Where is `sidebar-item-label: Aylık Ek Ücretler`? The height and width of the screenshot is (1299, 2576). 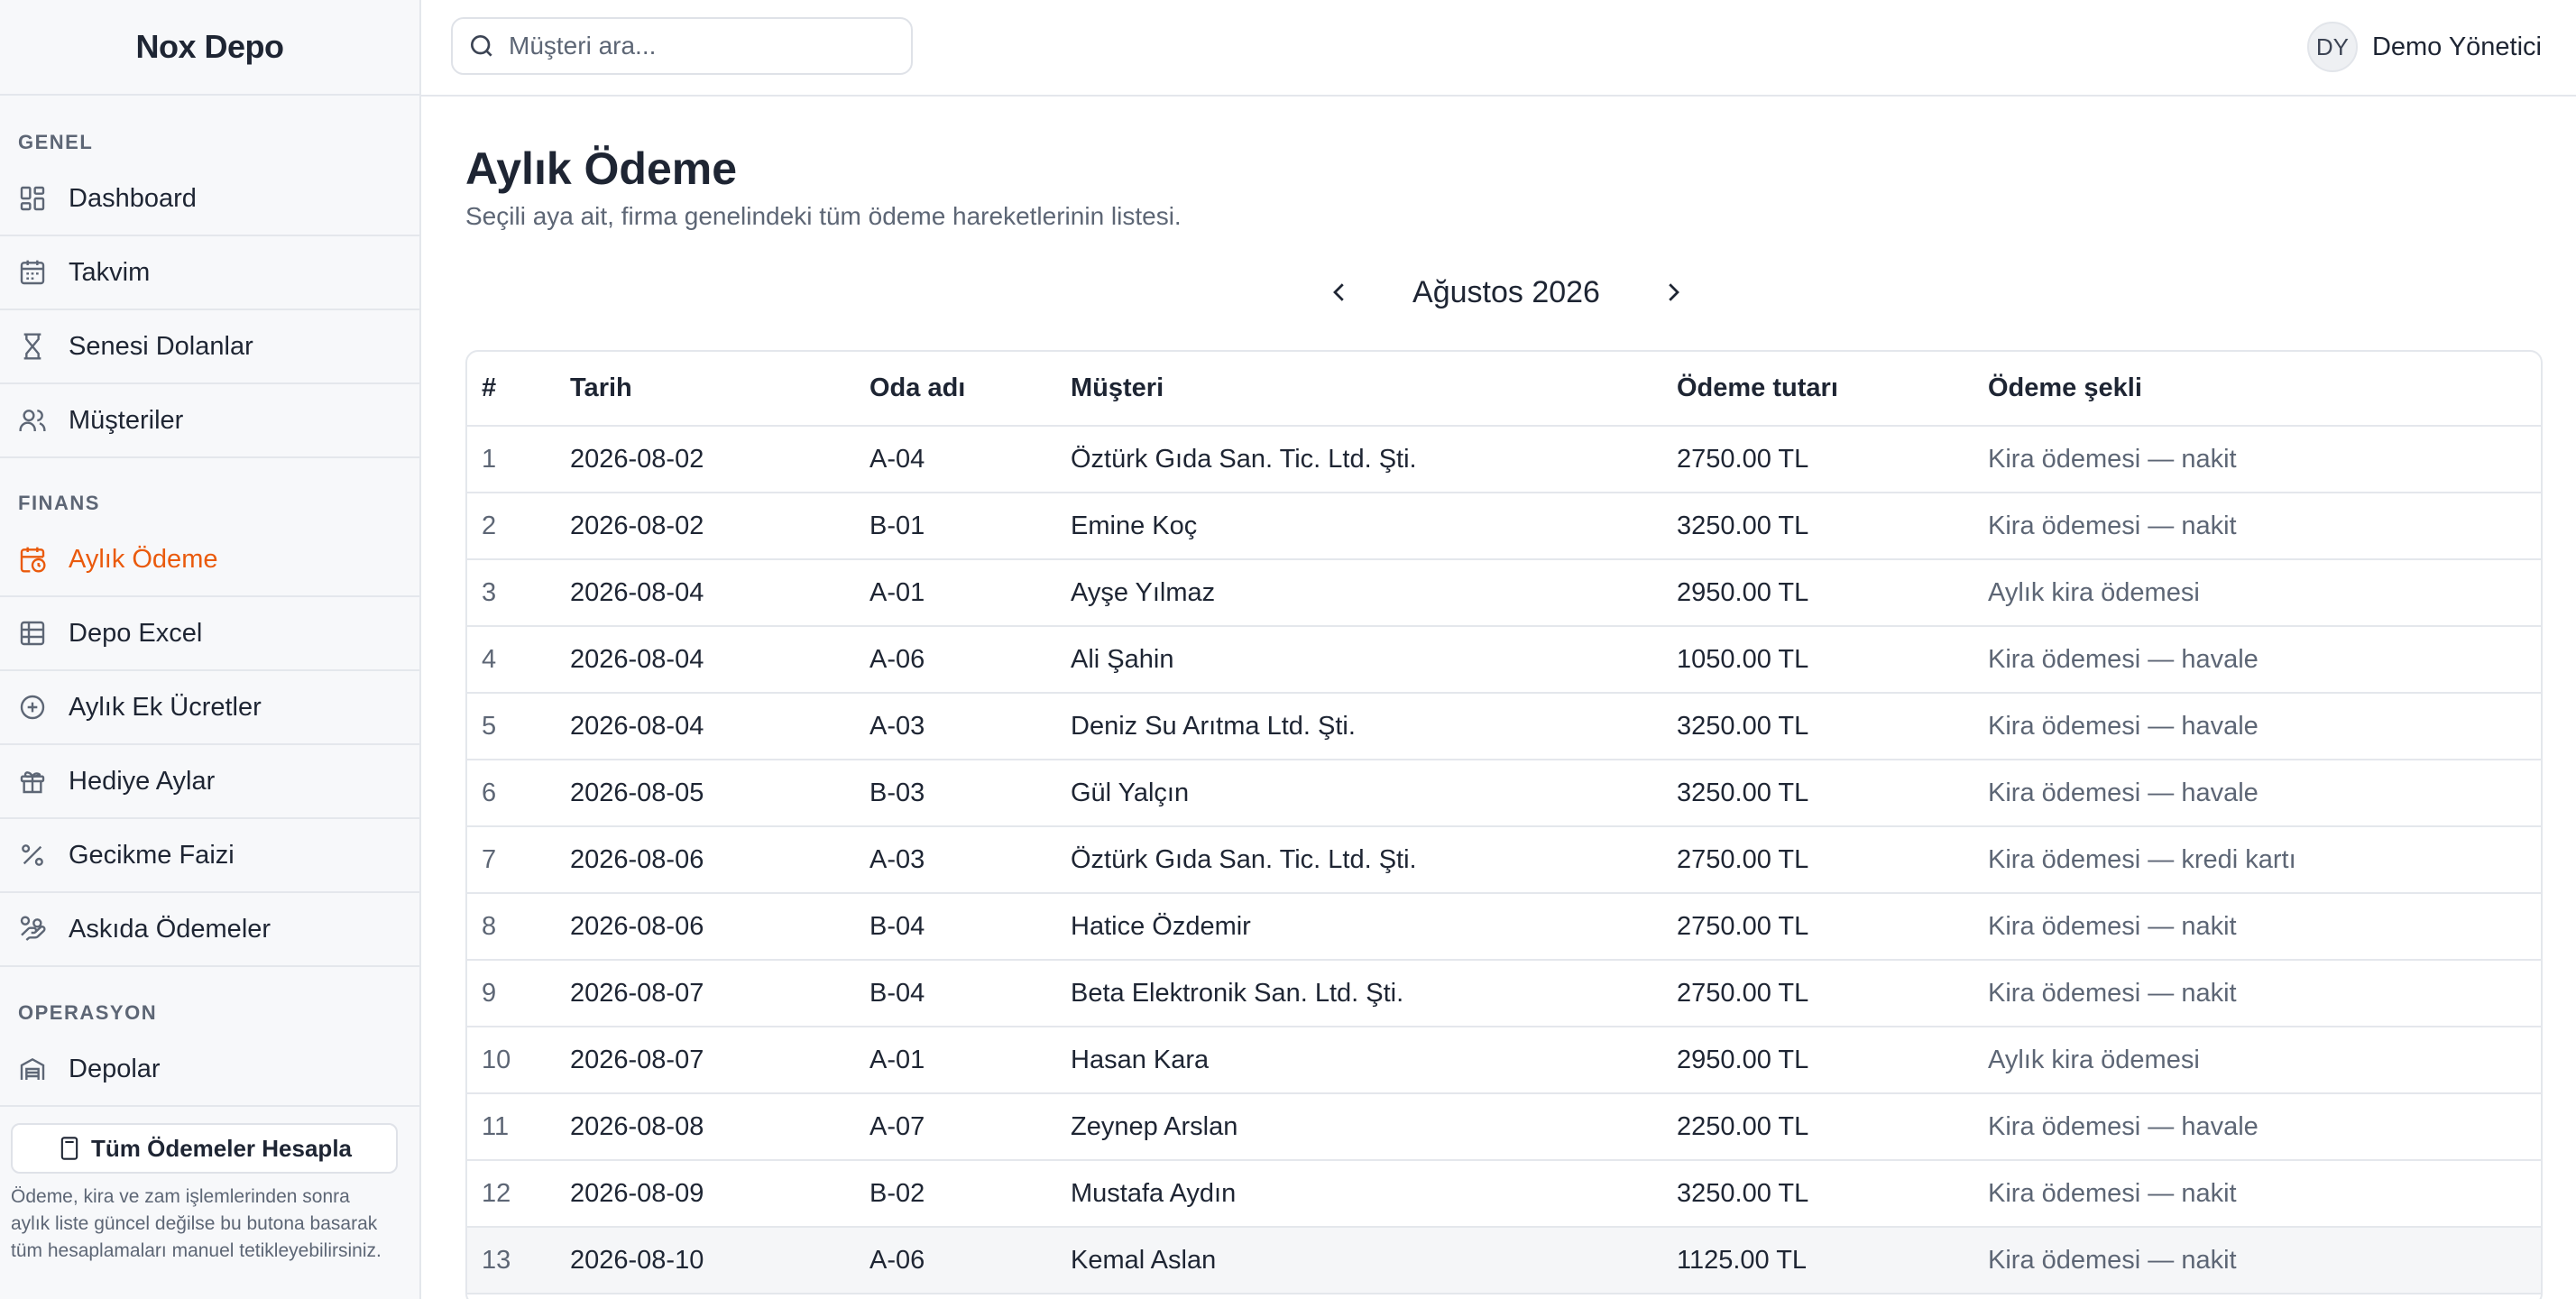
sidebar-item-label: Aylık Ek Ücretler is located at coordinates (166, 707).